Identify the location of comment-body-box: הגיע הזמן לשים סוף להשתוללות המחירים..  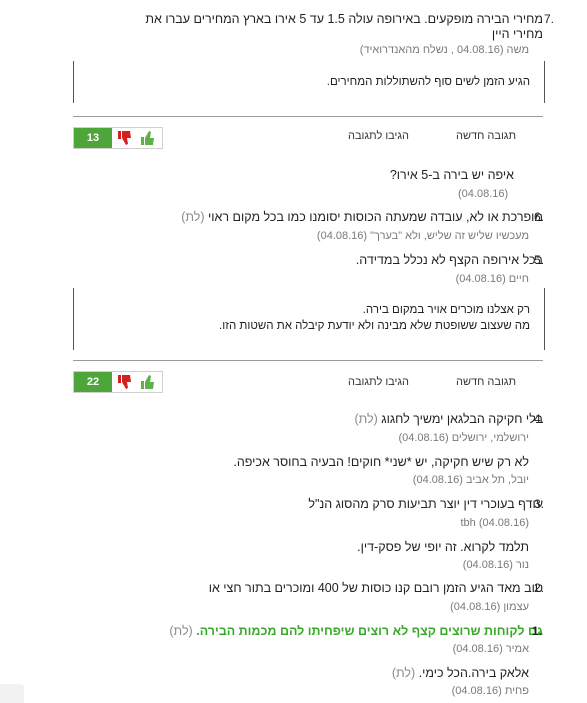
(309, 82).